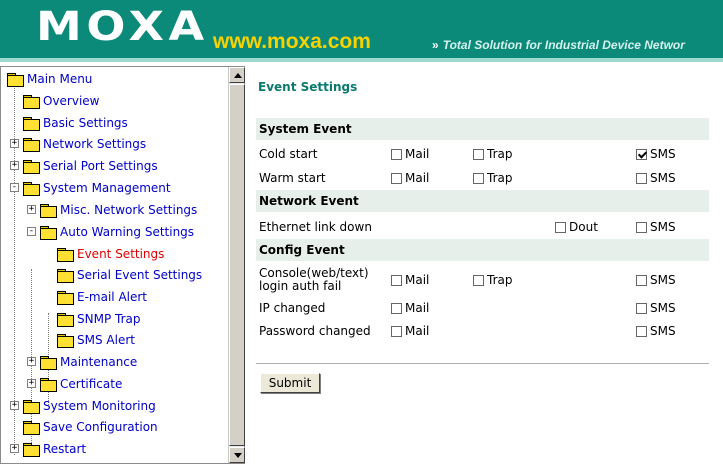  I want to click on ip-changed-sms-checkbox: SMS, so click(656, 308).